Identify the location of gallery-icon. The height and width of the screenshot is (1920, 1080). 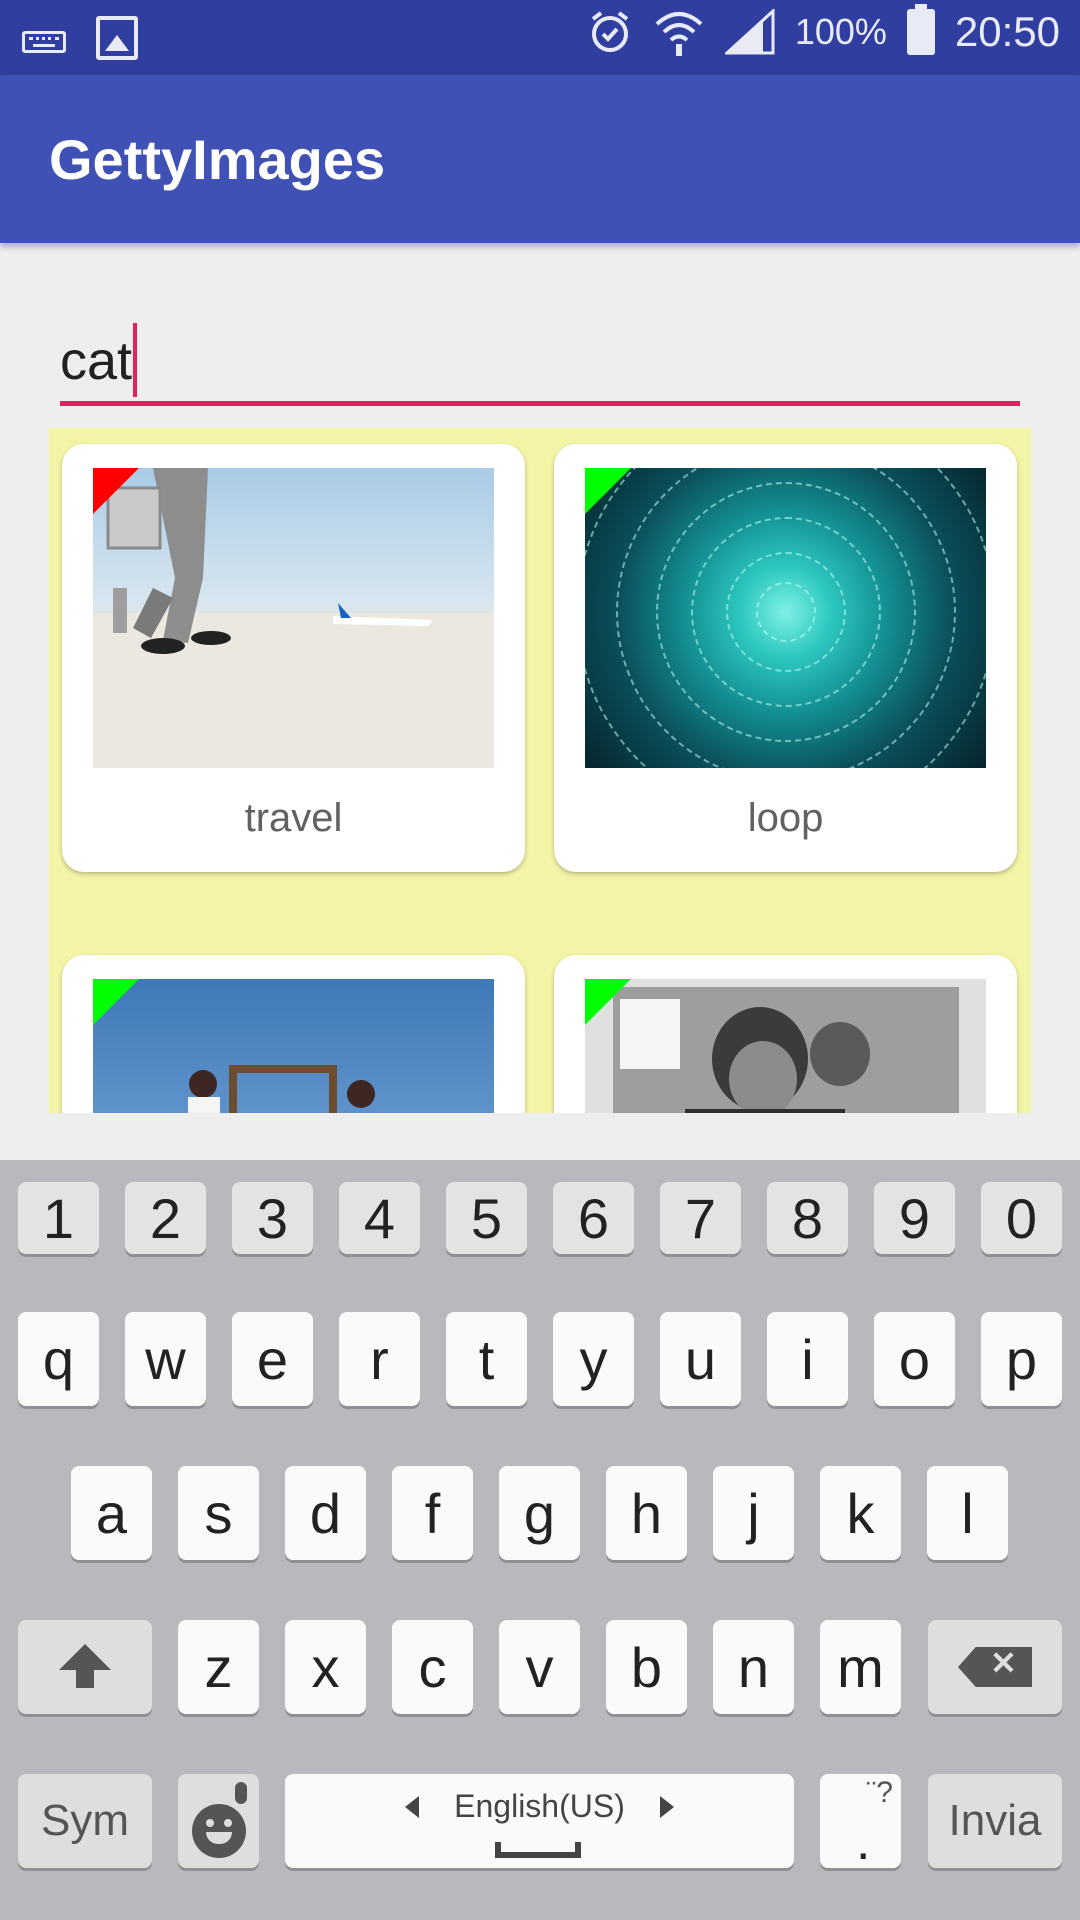
(117, 38).